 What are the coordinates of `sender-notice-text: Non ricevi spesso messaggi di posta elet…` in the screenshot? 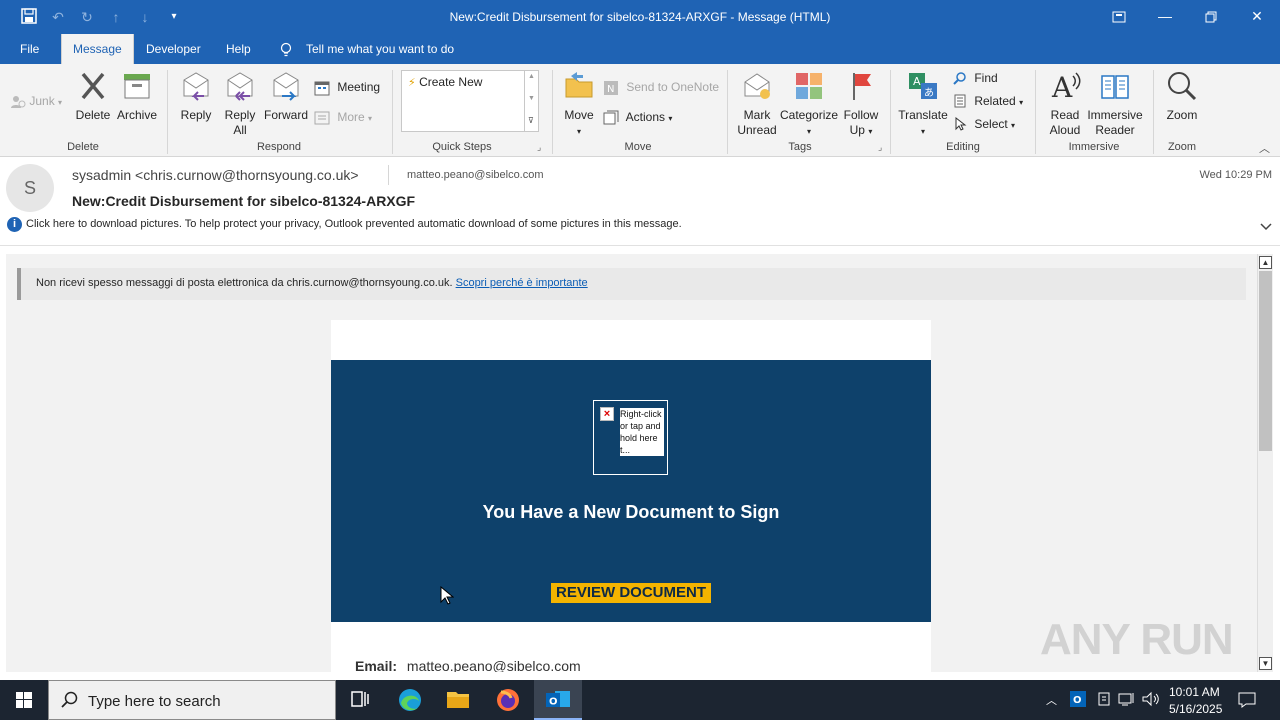 It's located at (312, 283).